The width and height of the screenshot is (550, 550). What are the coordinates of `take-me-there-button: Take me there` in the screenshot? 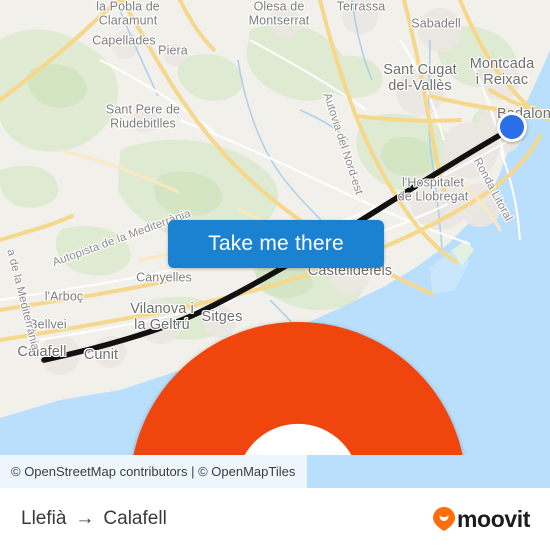 It's located at (276, 244).